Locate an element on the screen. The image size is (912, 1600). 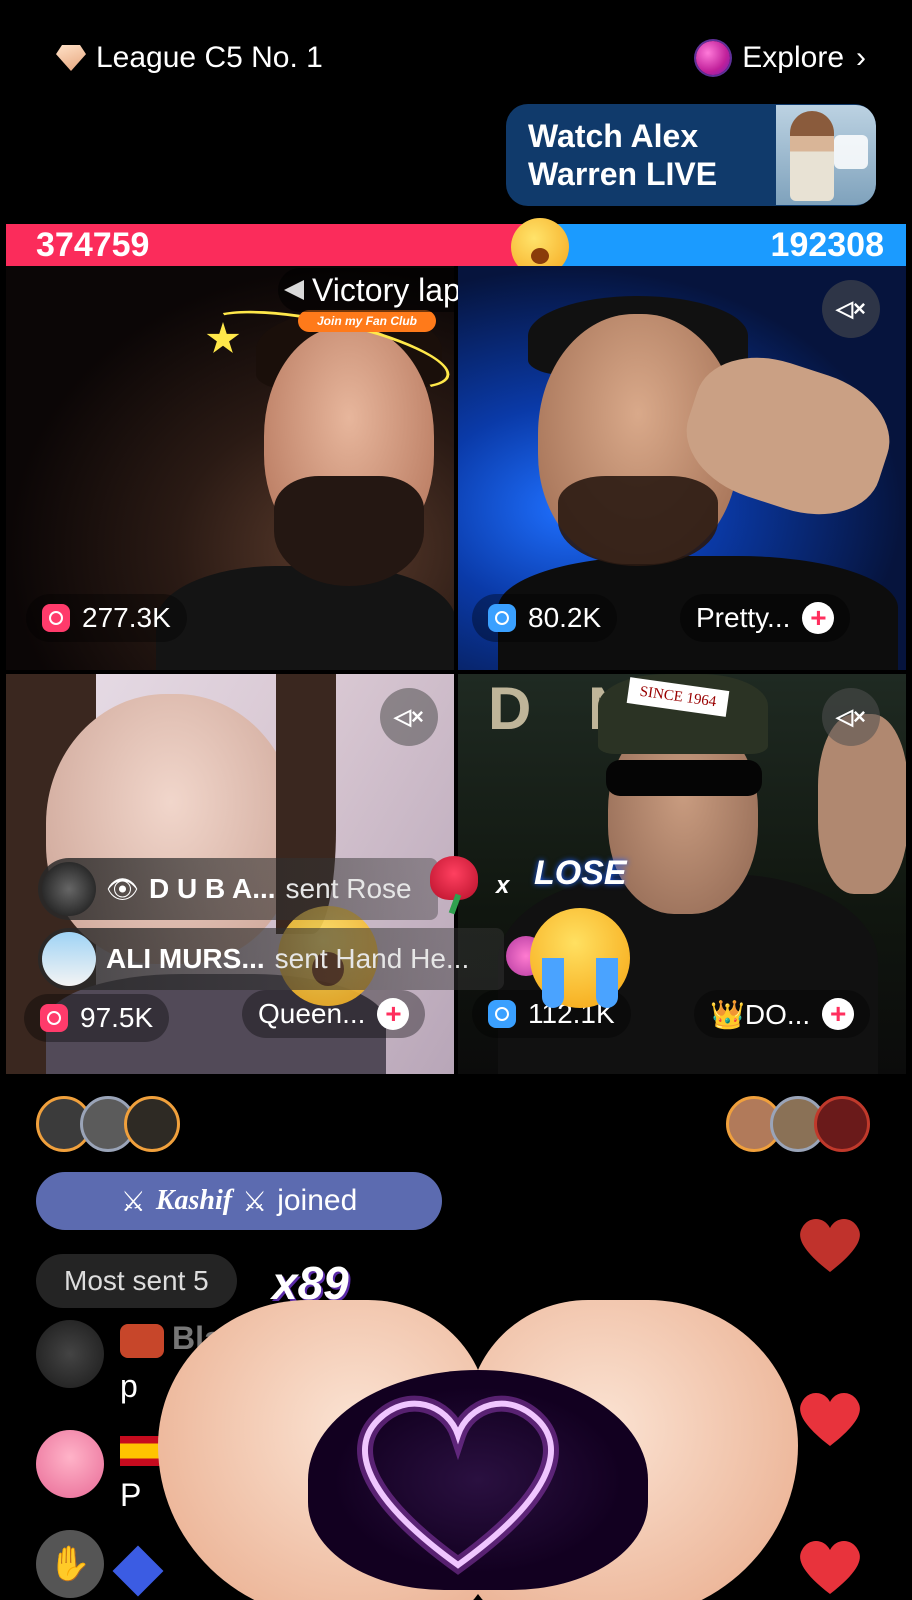
streamer-face is located at coordinates (171, 829).